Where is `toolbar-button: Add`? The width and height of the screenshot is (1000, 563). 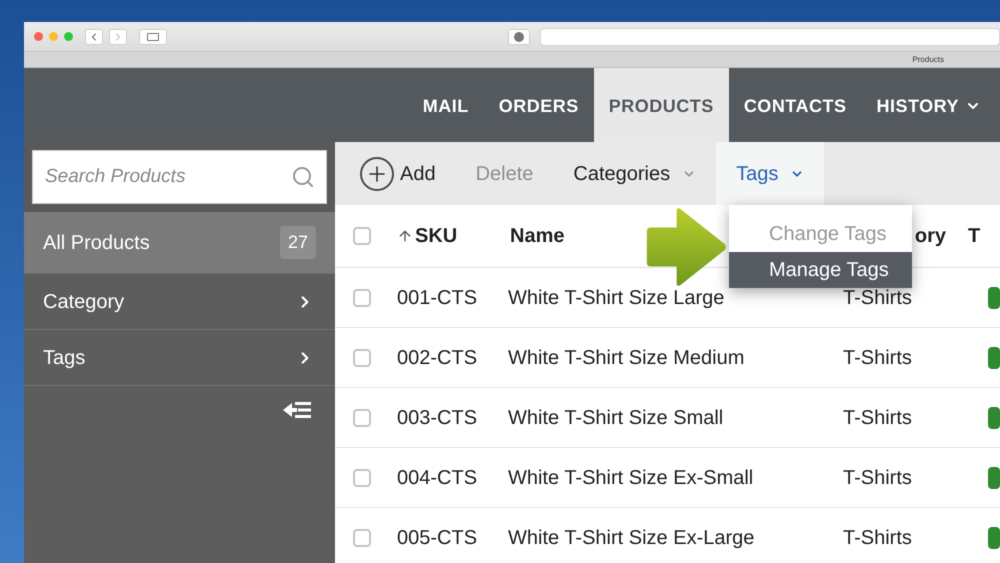 toolbar-button: Add is located at coordinates (408, 173).